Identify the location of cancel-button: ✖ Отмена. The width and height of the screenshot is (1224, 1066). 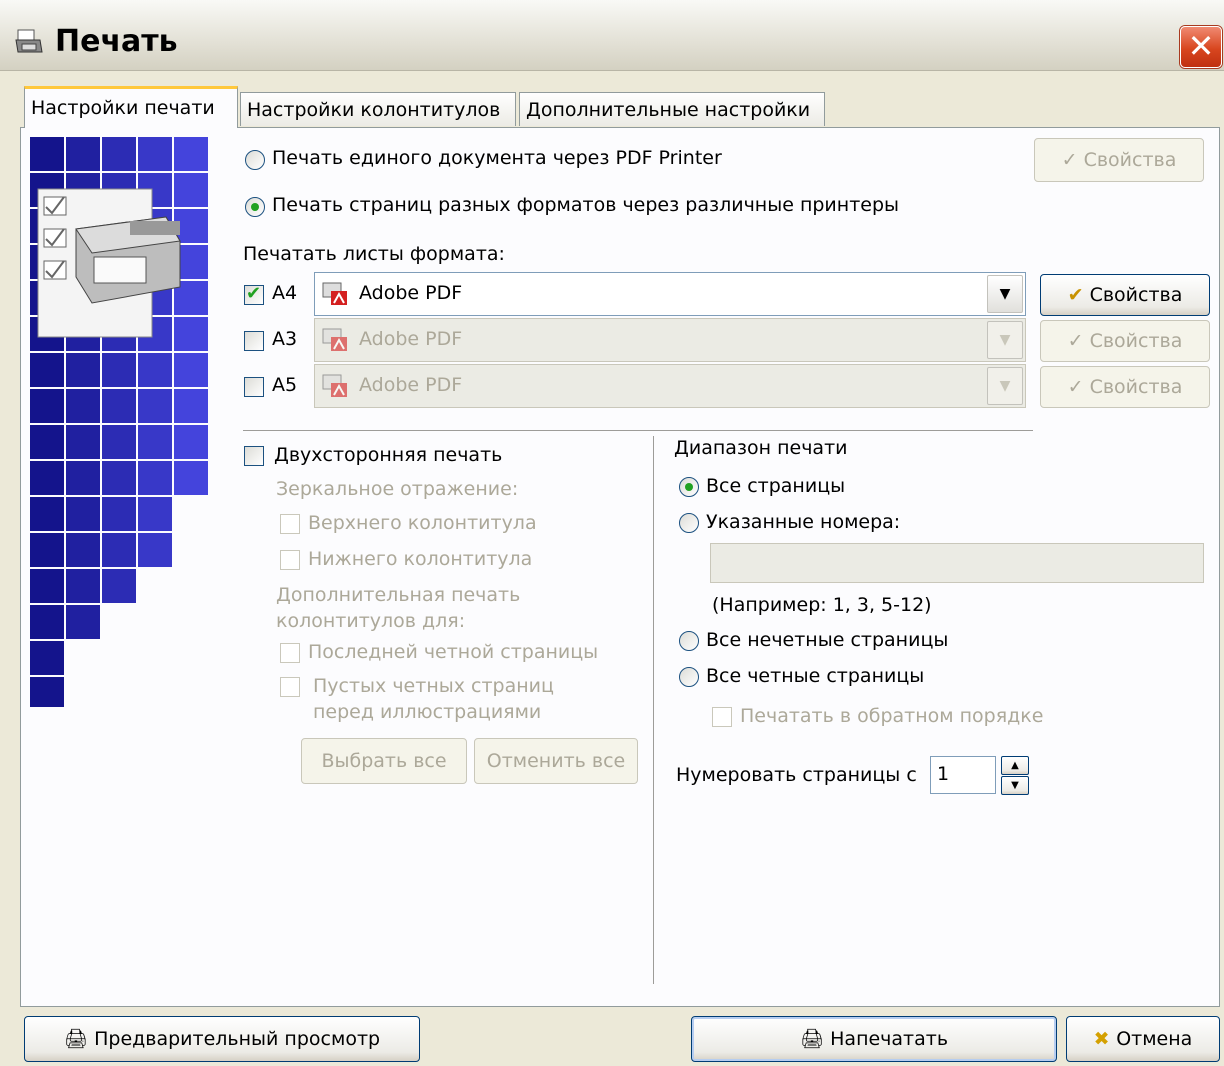
(1143, 1039).